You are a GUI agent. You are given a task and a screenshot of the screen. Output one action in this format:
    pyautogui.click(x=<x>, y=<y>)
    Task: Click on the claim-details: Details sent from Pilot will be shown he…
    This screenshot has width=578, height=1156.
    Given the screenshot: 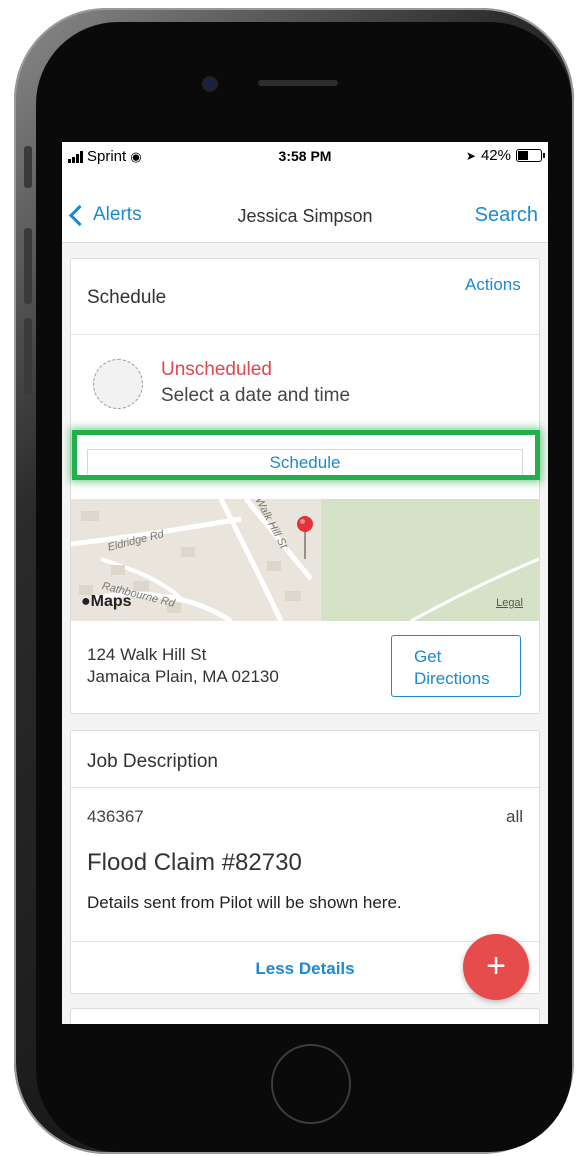 What is the action you would take?
    pyautogui.click(x=244, y=902)
    